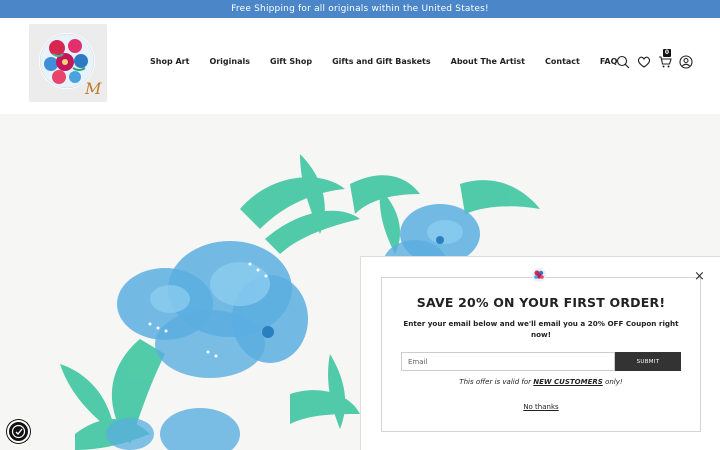 The width and height of the screenshot is (720, 450). Describe the element at coordinates (93, 88) in the screenshot. I see `logo-letter: M` at that location.